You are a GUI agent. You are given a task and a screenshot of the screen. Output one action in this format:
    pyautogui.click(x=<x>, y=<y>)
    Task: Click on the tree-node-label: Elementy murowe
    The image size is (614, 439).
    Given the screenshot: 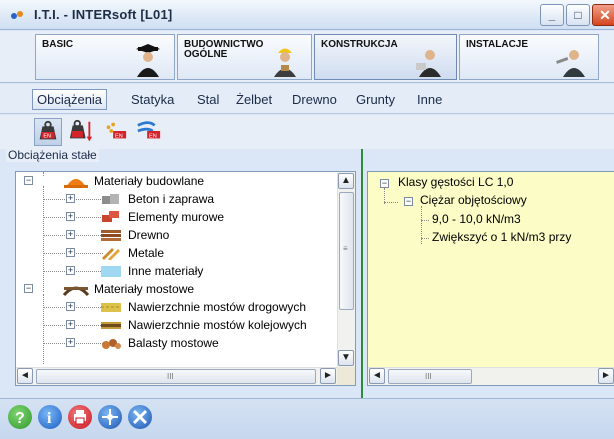 What is the action you would take?
    pyautogui.click(x=176, y=217)
    